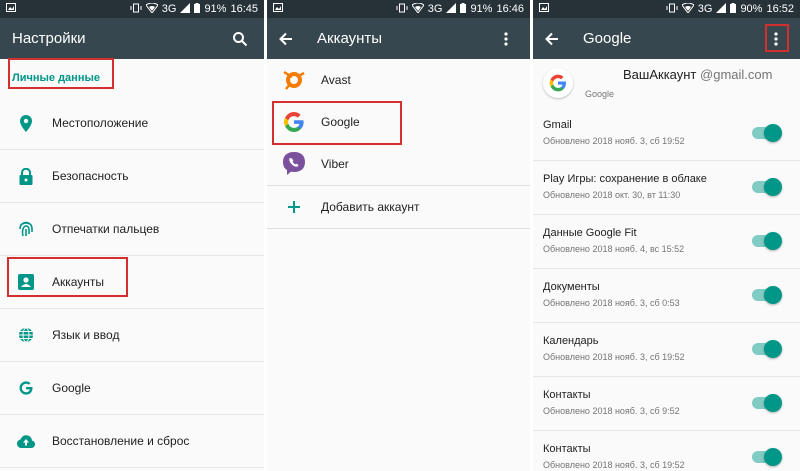  What do you see at coordinates (614, 249) in the screenshot?
I see `sync-item-updated: Обновлено 2018 нояб. 4, вс 15:52` at bounding box center [614, 249].